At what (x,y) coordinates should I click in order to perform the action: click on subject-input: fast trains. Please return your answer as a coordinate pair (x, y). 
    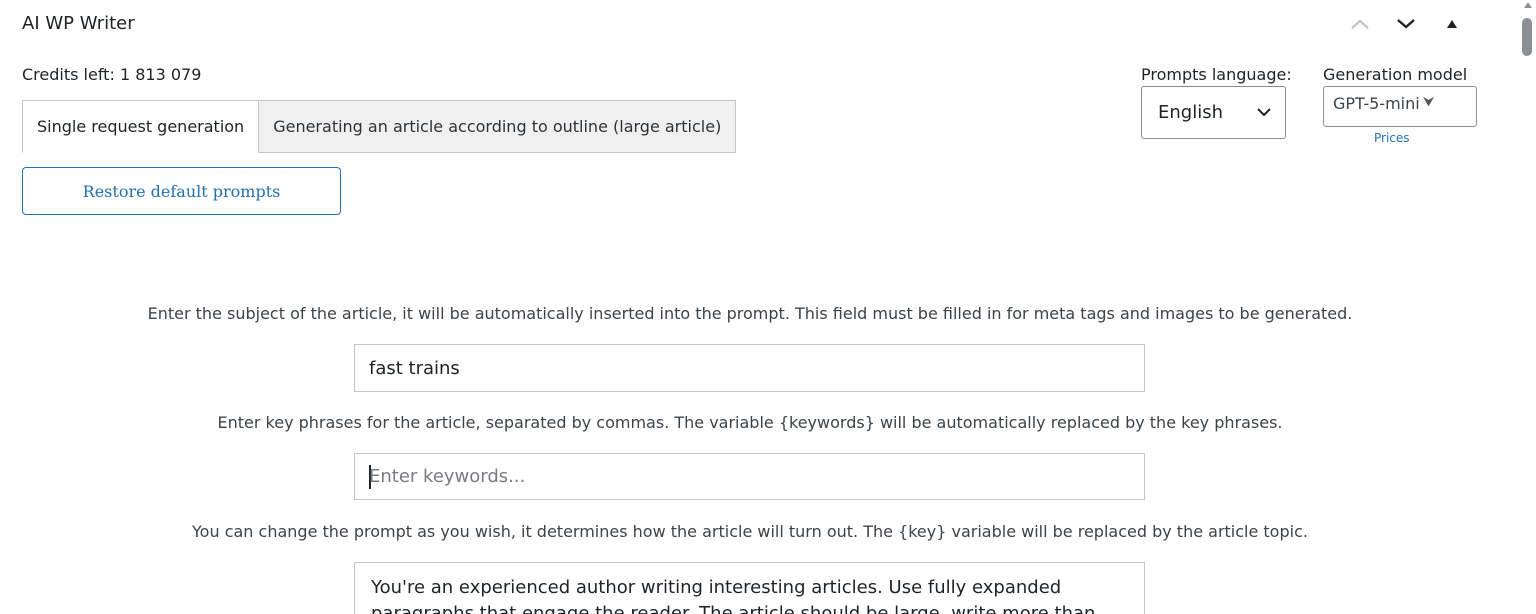
    Looking at the image, I should click on (749, 368).